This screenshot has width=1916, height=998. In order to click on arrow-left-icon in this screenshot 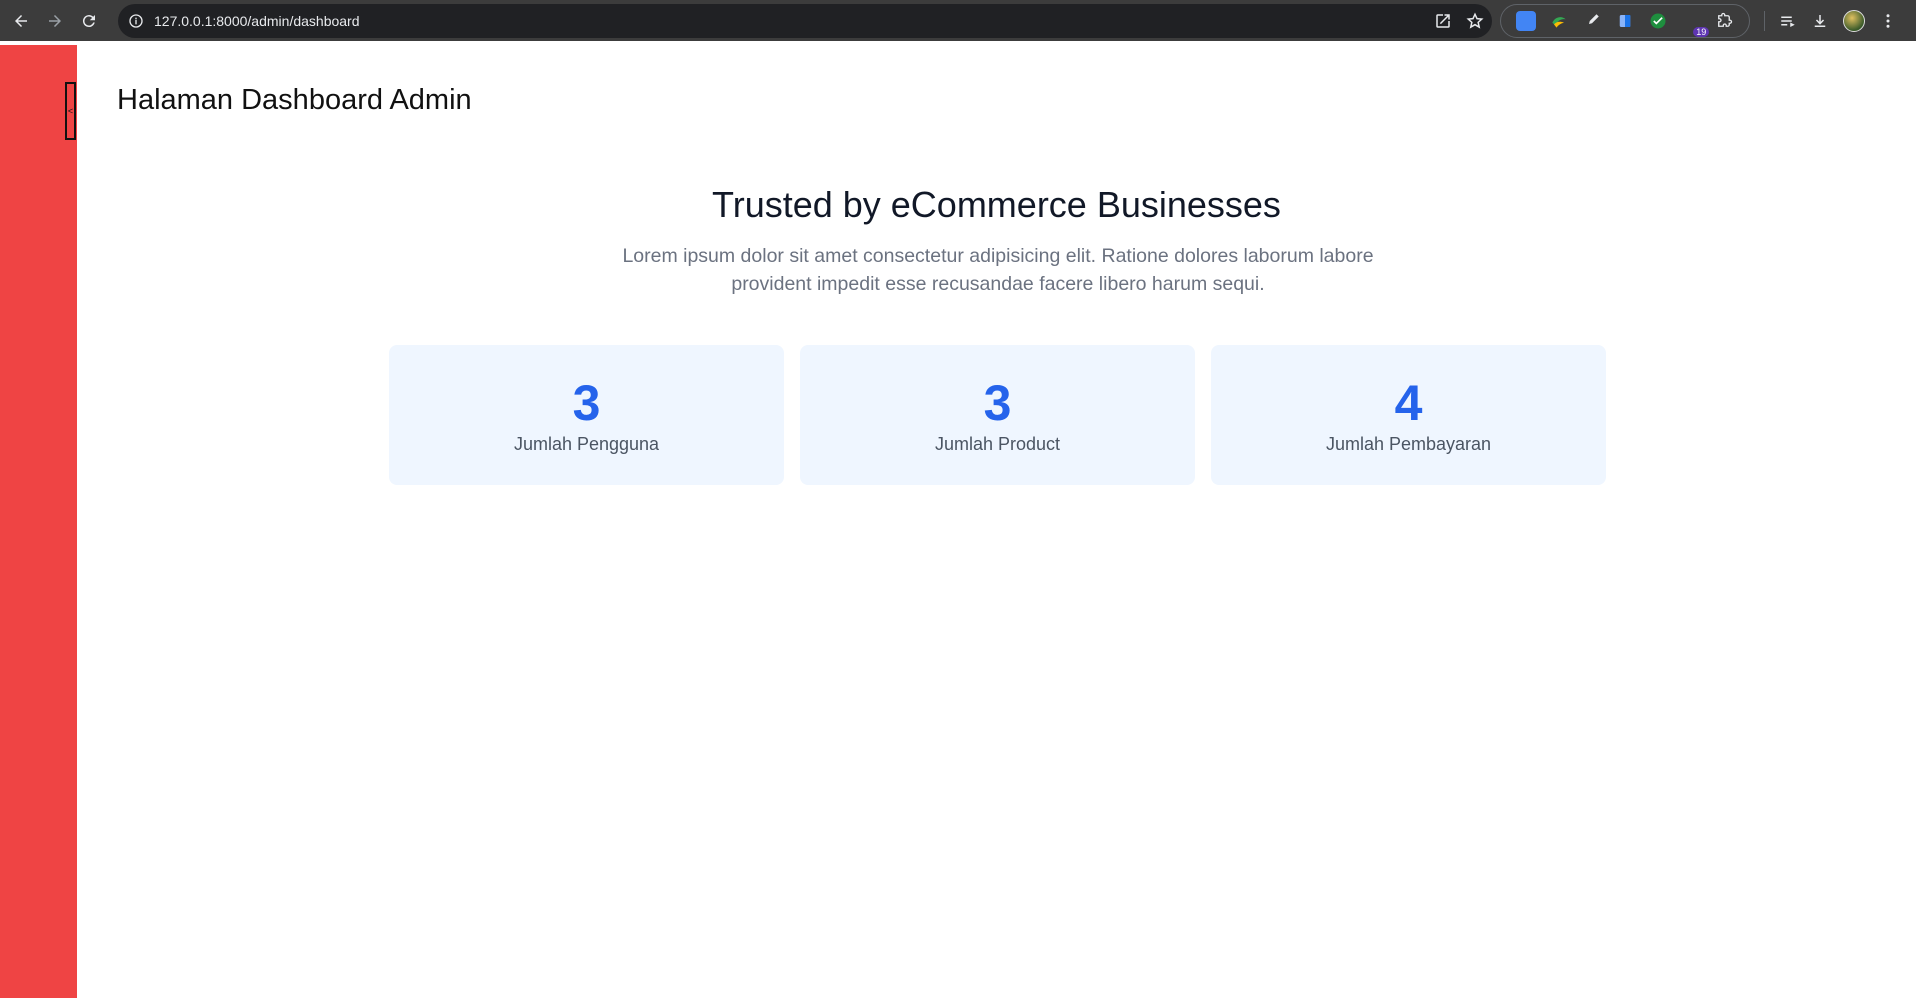, I will do `click(21, 20)`.